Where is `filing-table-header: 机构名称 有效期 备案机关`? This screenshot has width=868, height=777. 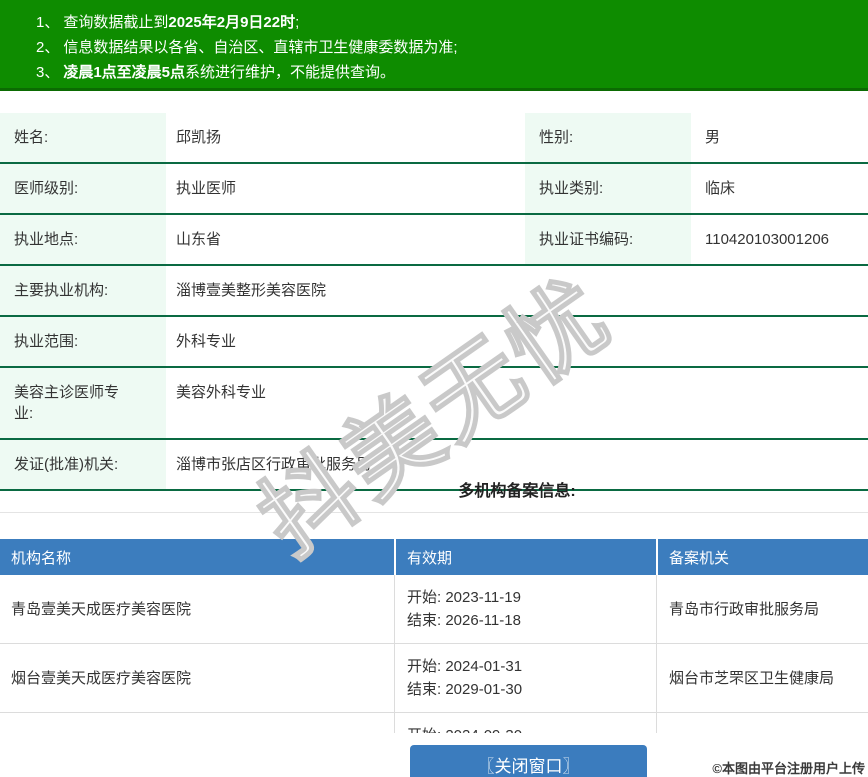 filing-table-header: 机构名称 有效期 备案机关 is located at coordinates (434, 557).